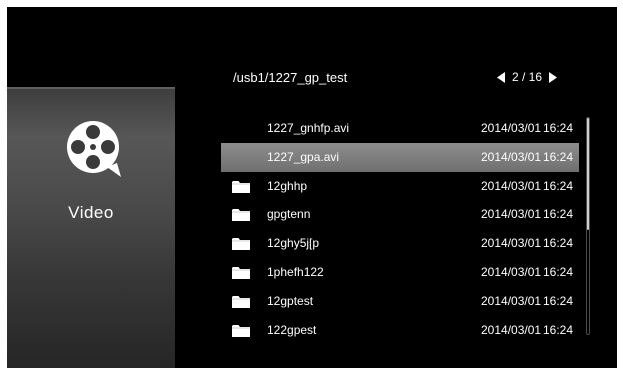  I want to click on item-name: gpgtenn, so click(289, 214).